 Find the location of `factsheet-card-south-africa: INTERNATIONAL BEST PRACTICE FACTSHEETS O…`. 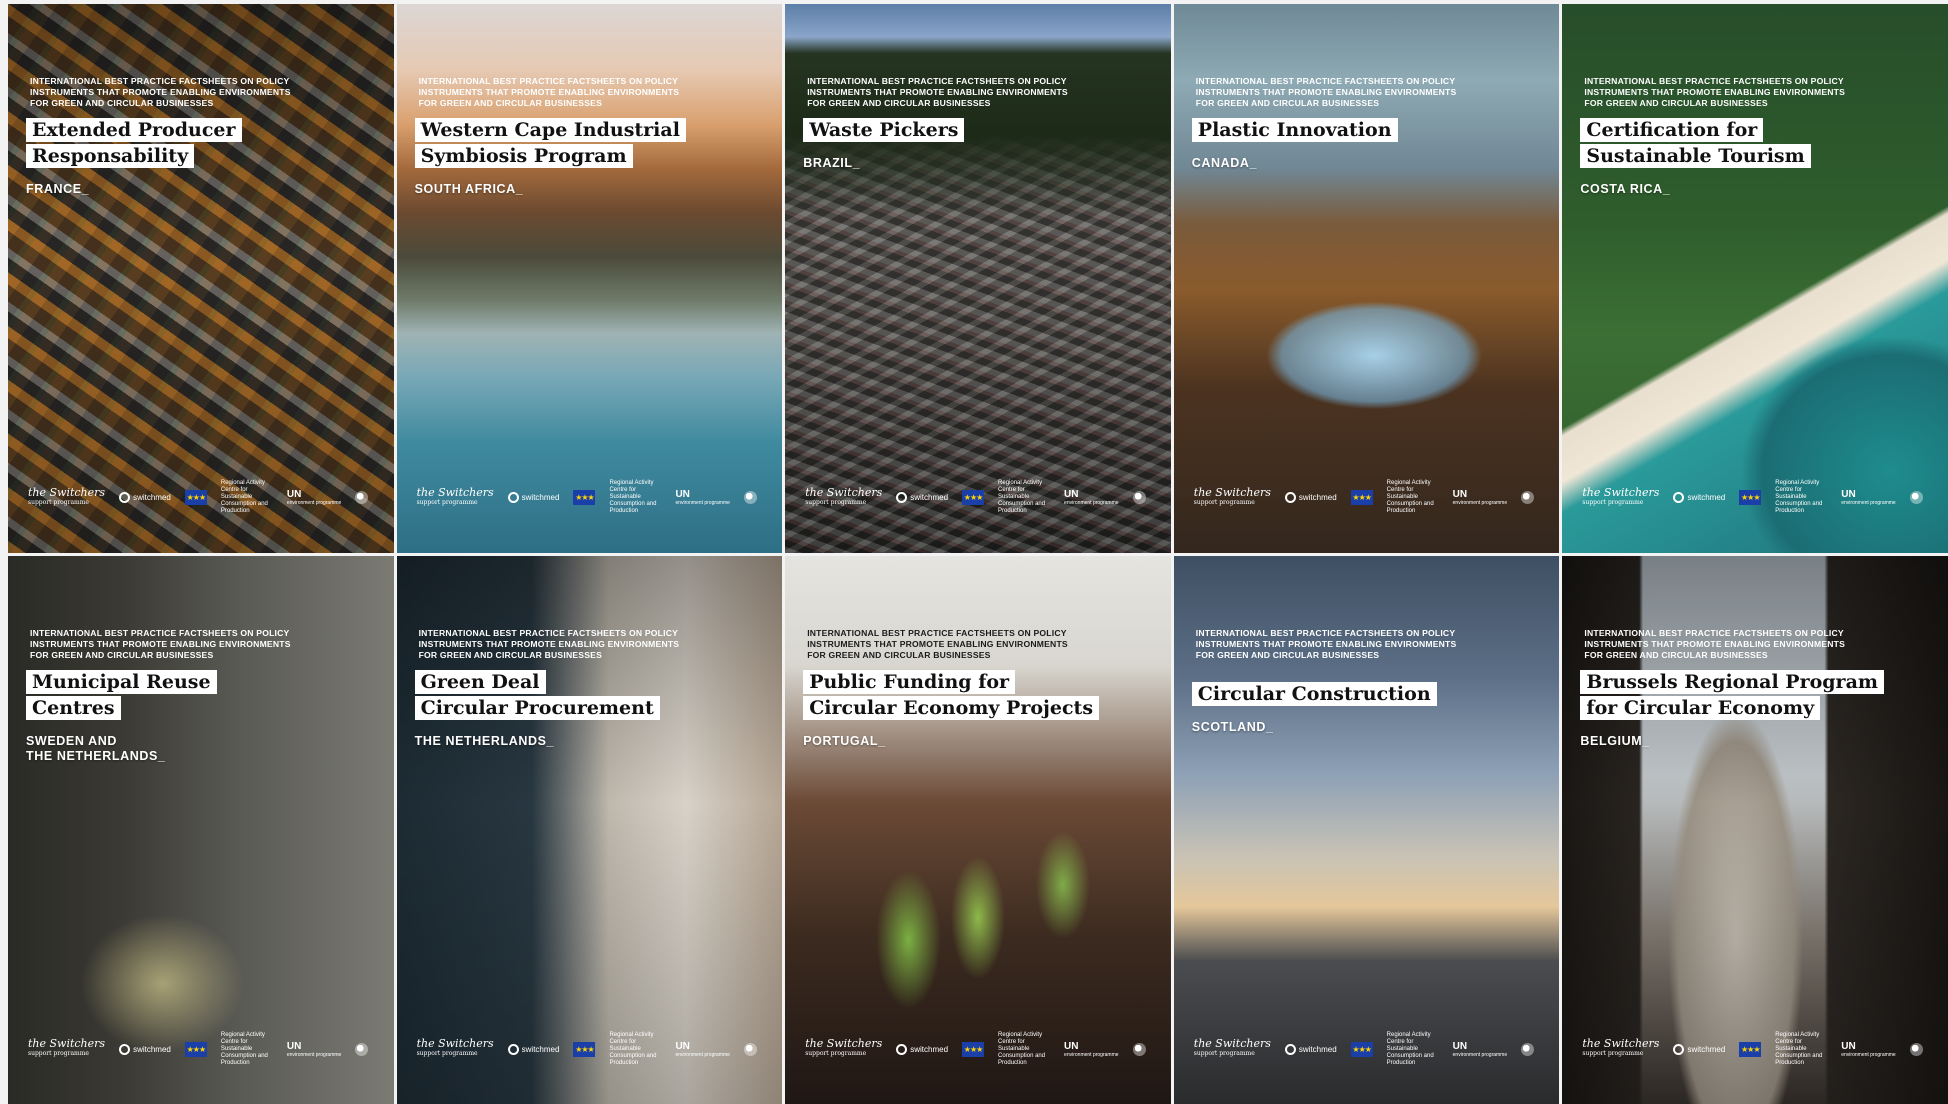

factsheet-card-south-africa: INTERNATIONAL BEST PRACTICE FACTSHEETS O… is located at coordinates (589, 278).